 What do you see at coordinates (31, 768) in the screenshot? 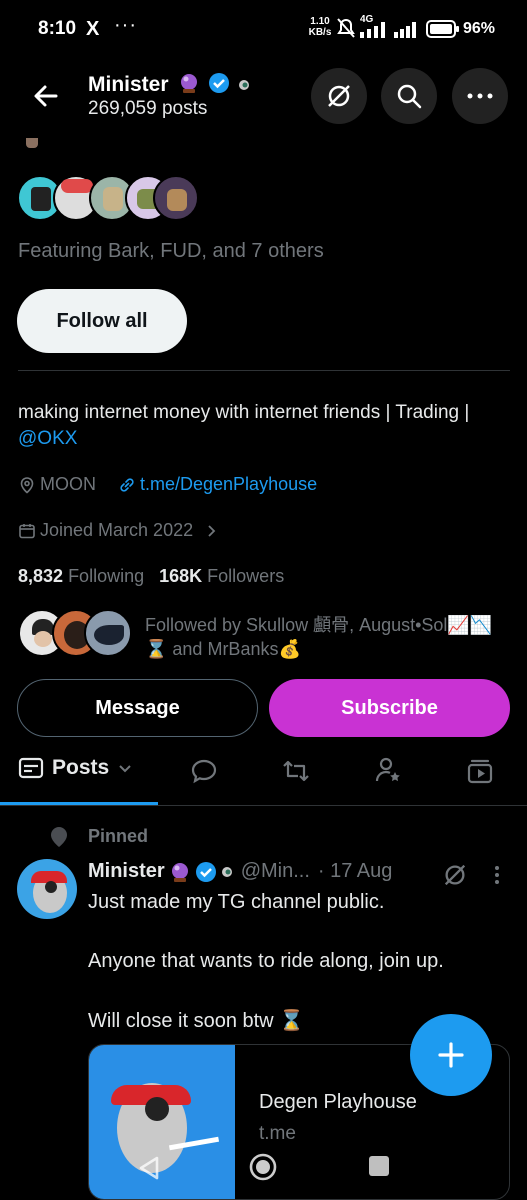
I see `posts-icon` at bounding box center [31, 768].